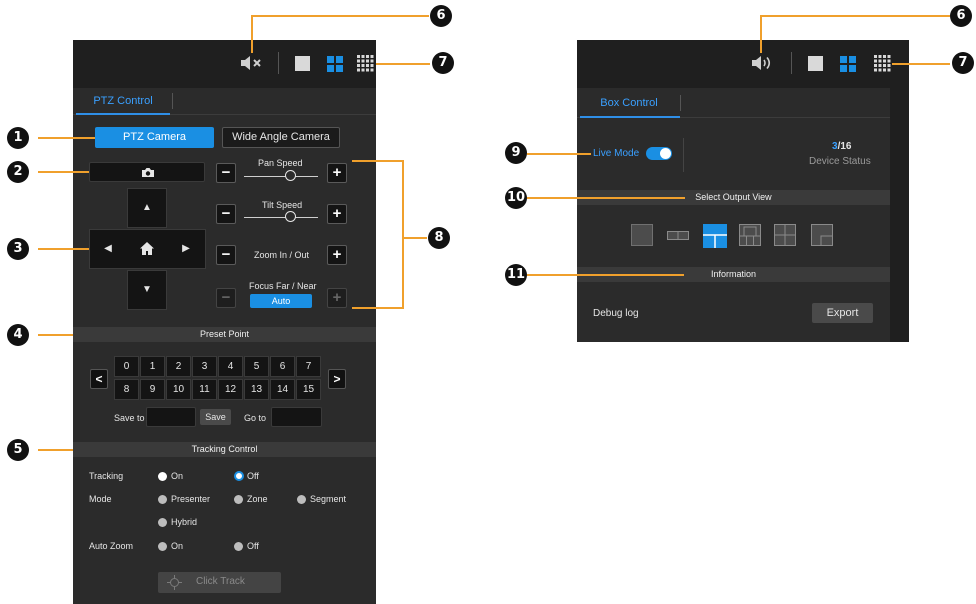  I want to click on left-arrow-icon: ◀, so click(108, 249).